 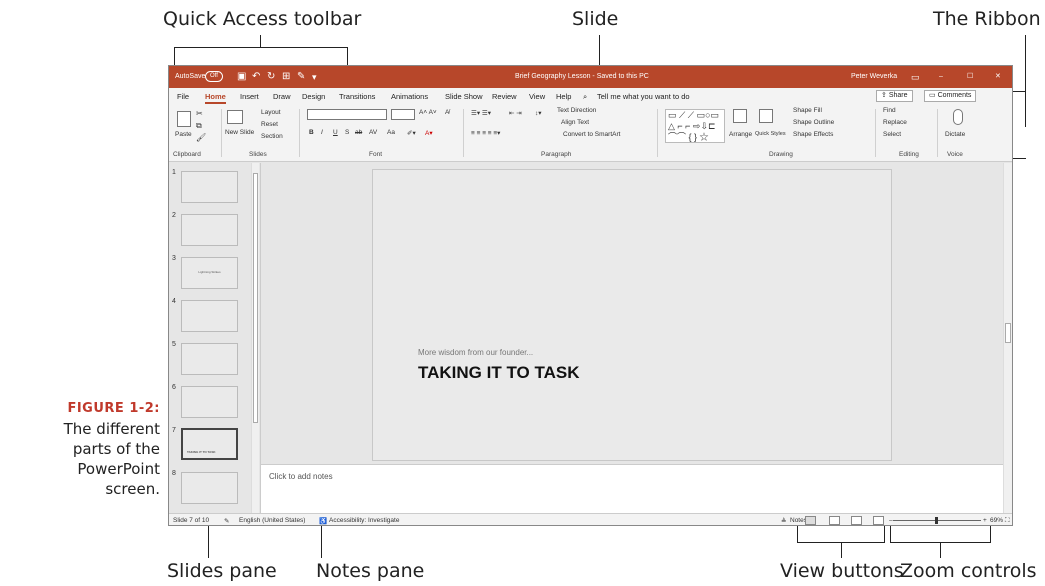 I want to click on canvas-scrollbar, so click(x=1007, y=338).